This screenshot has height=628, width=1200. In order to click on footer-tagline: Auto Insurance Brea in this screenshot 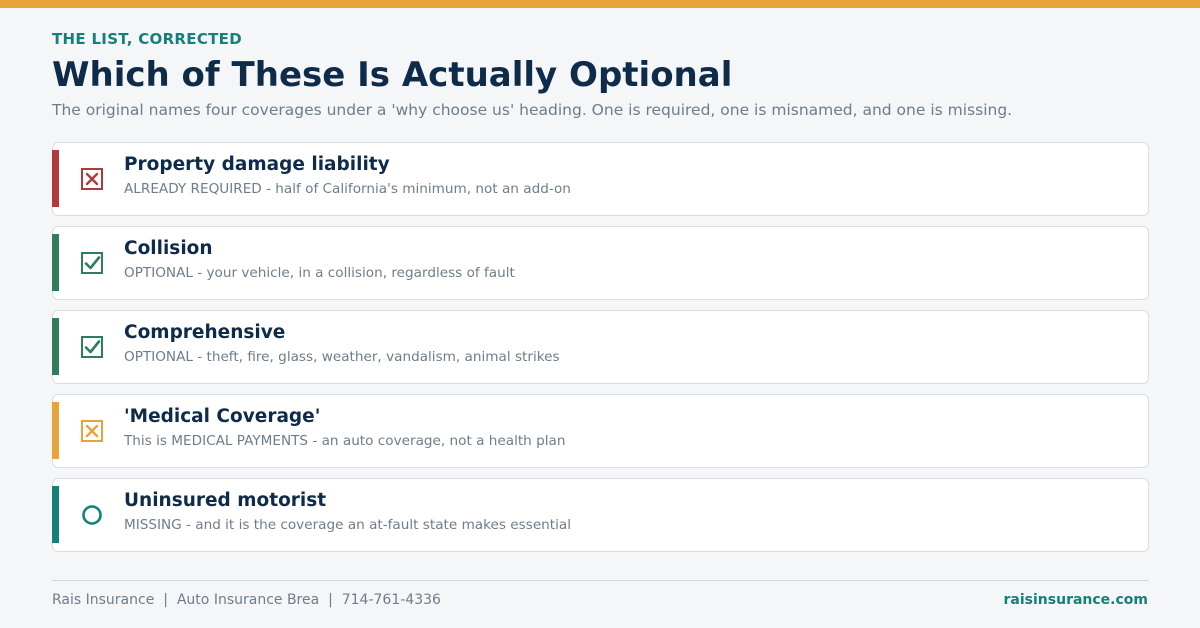, I will do `click(248, 600)`.